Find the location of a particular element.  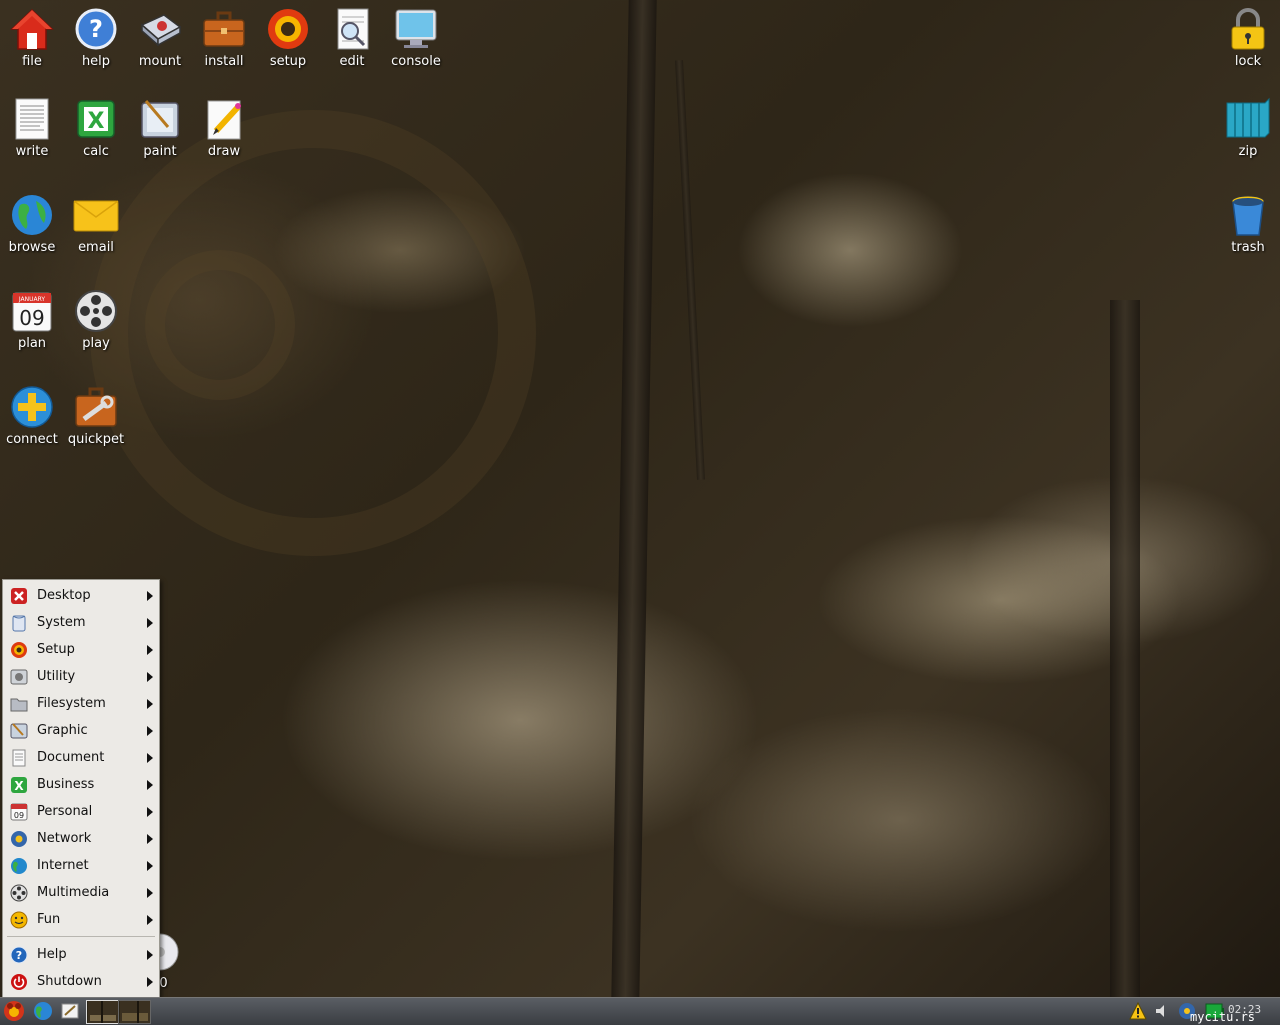

menu-item-label: Multimedia is located at coordinates (73, 892).